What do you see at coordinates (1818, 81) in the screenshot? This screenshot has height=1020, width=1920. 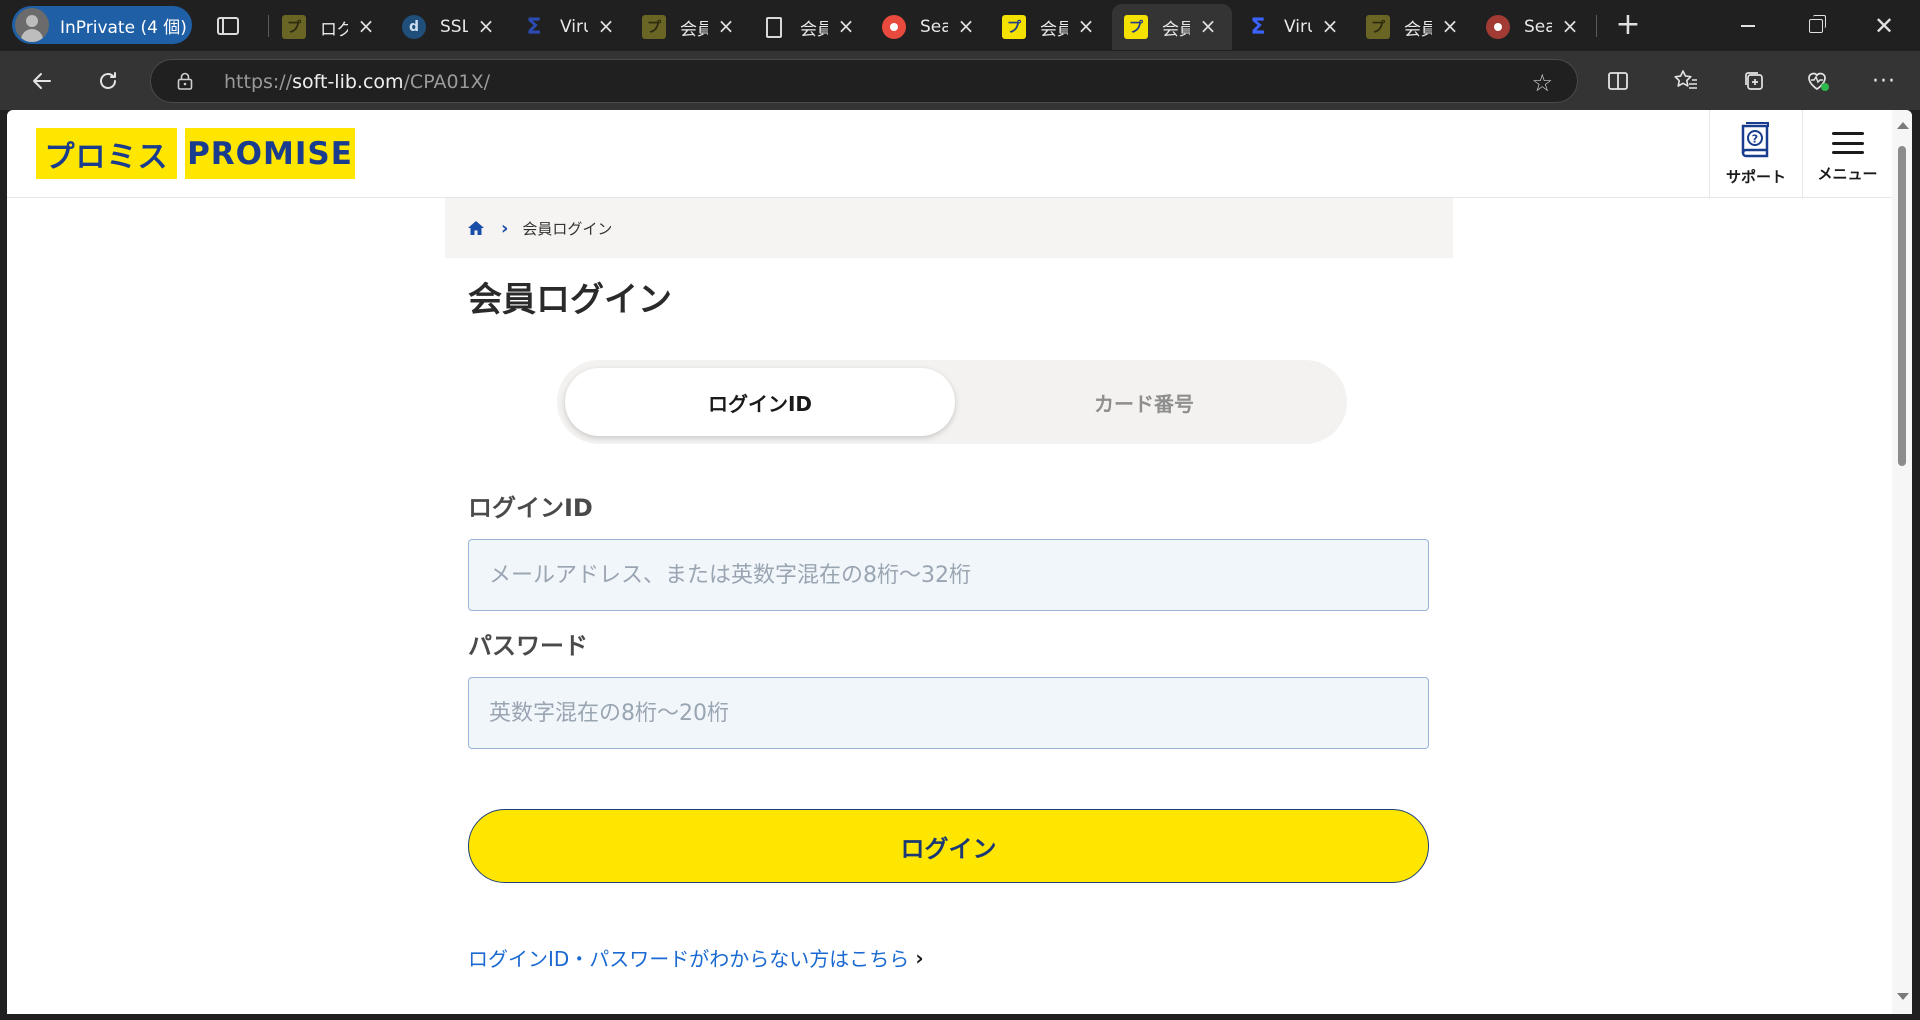 I see `browser-essentials-icon` at bounding box center [1818, 81].